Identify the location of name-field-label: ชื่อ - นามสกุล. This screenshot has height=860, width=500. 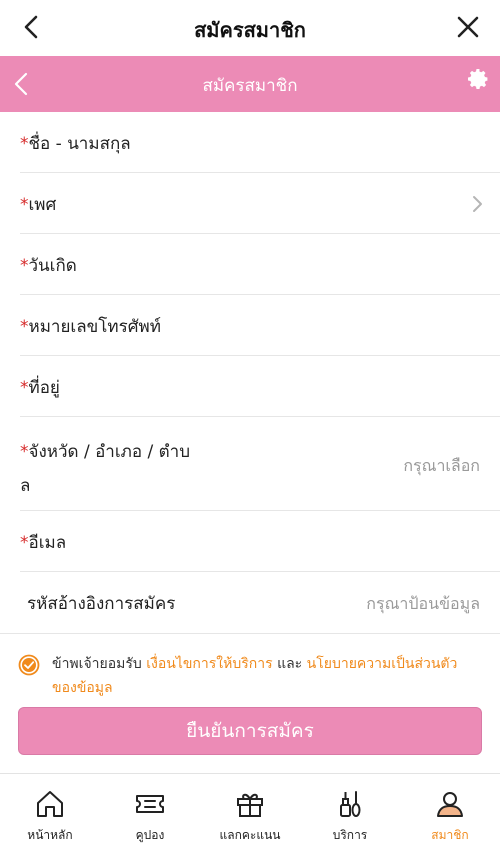
(79, 144).